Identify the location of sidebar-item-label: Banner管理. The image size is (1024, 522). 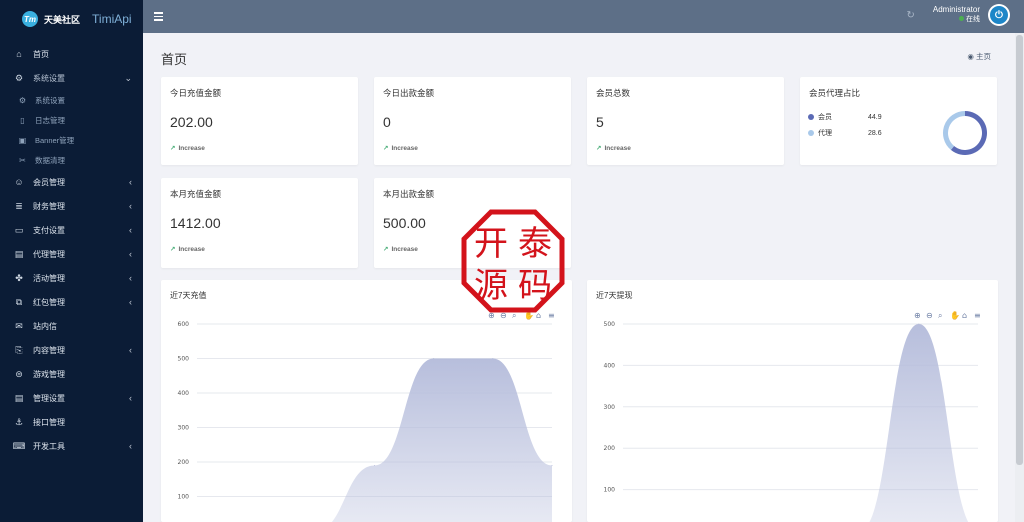
(55, 140).